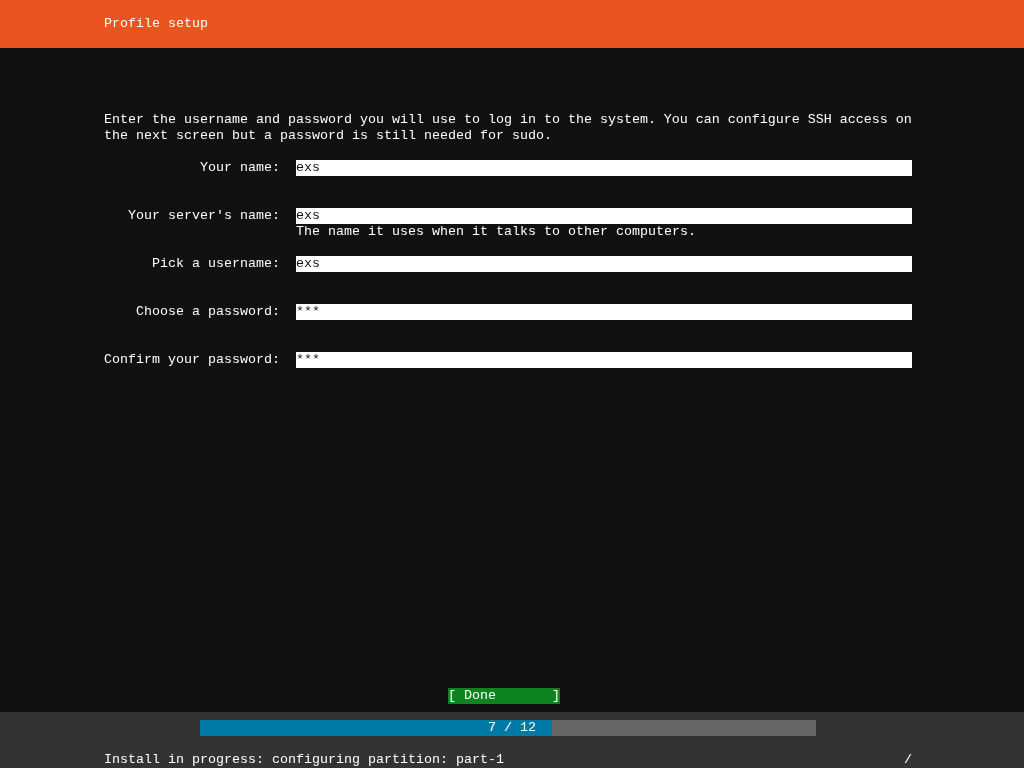  What do you see at coordinates (192, 360) in the screenshot?
I see `field-label: Confirm your password:` at bounding box center [192, 360].